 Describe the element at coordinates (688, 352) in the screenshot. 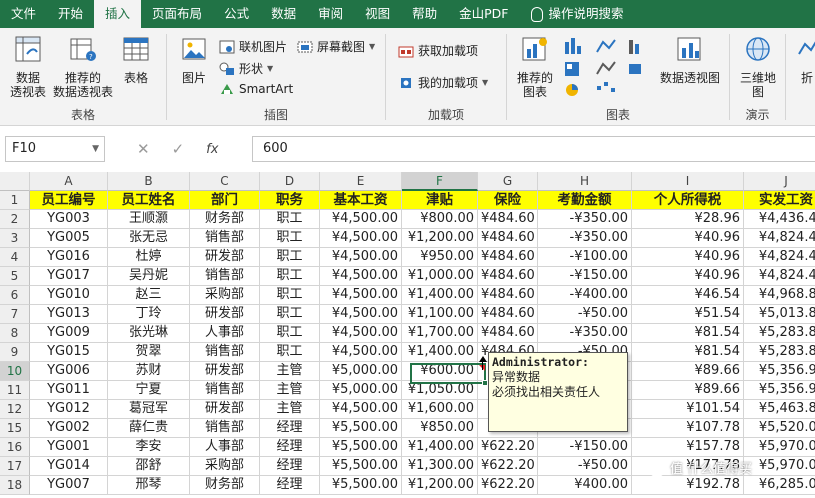

I see `table-cell: ¥81.54` at that location.